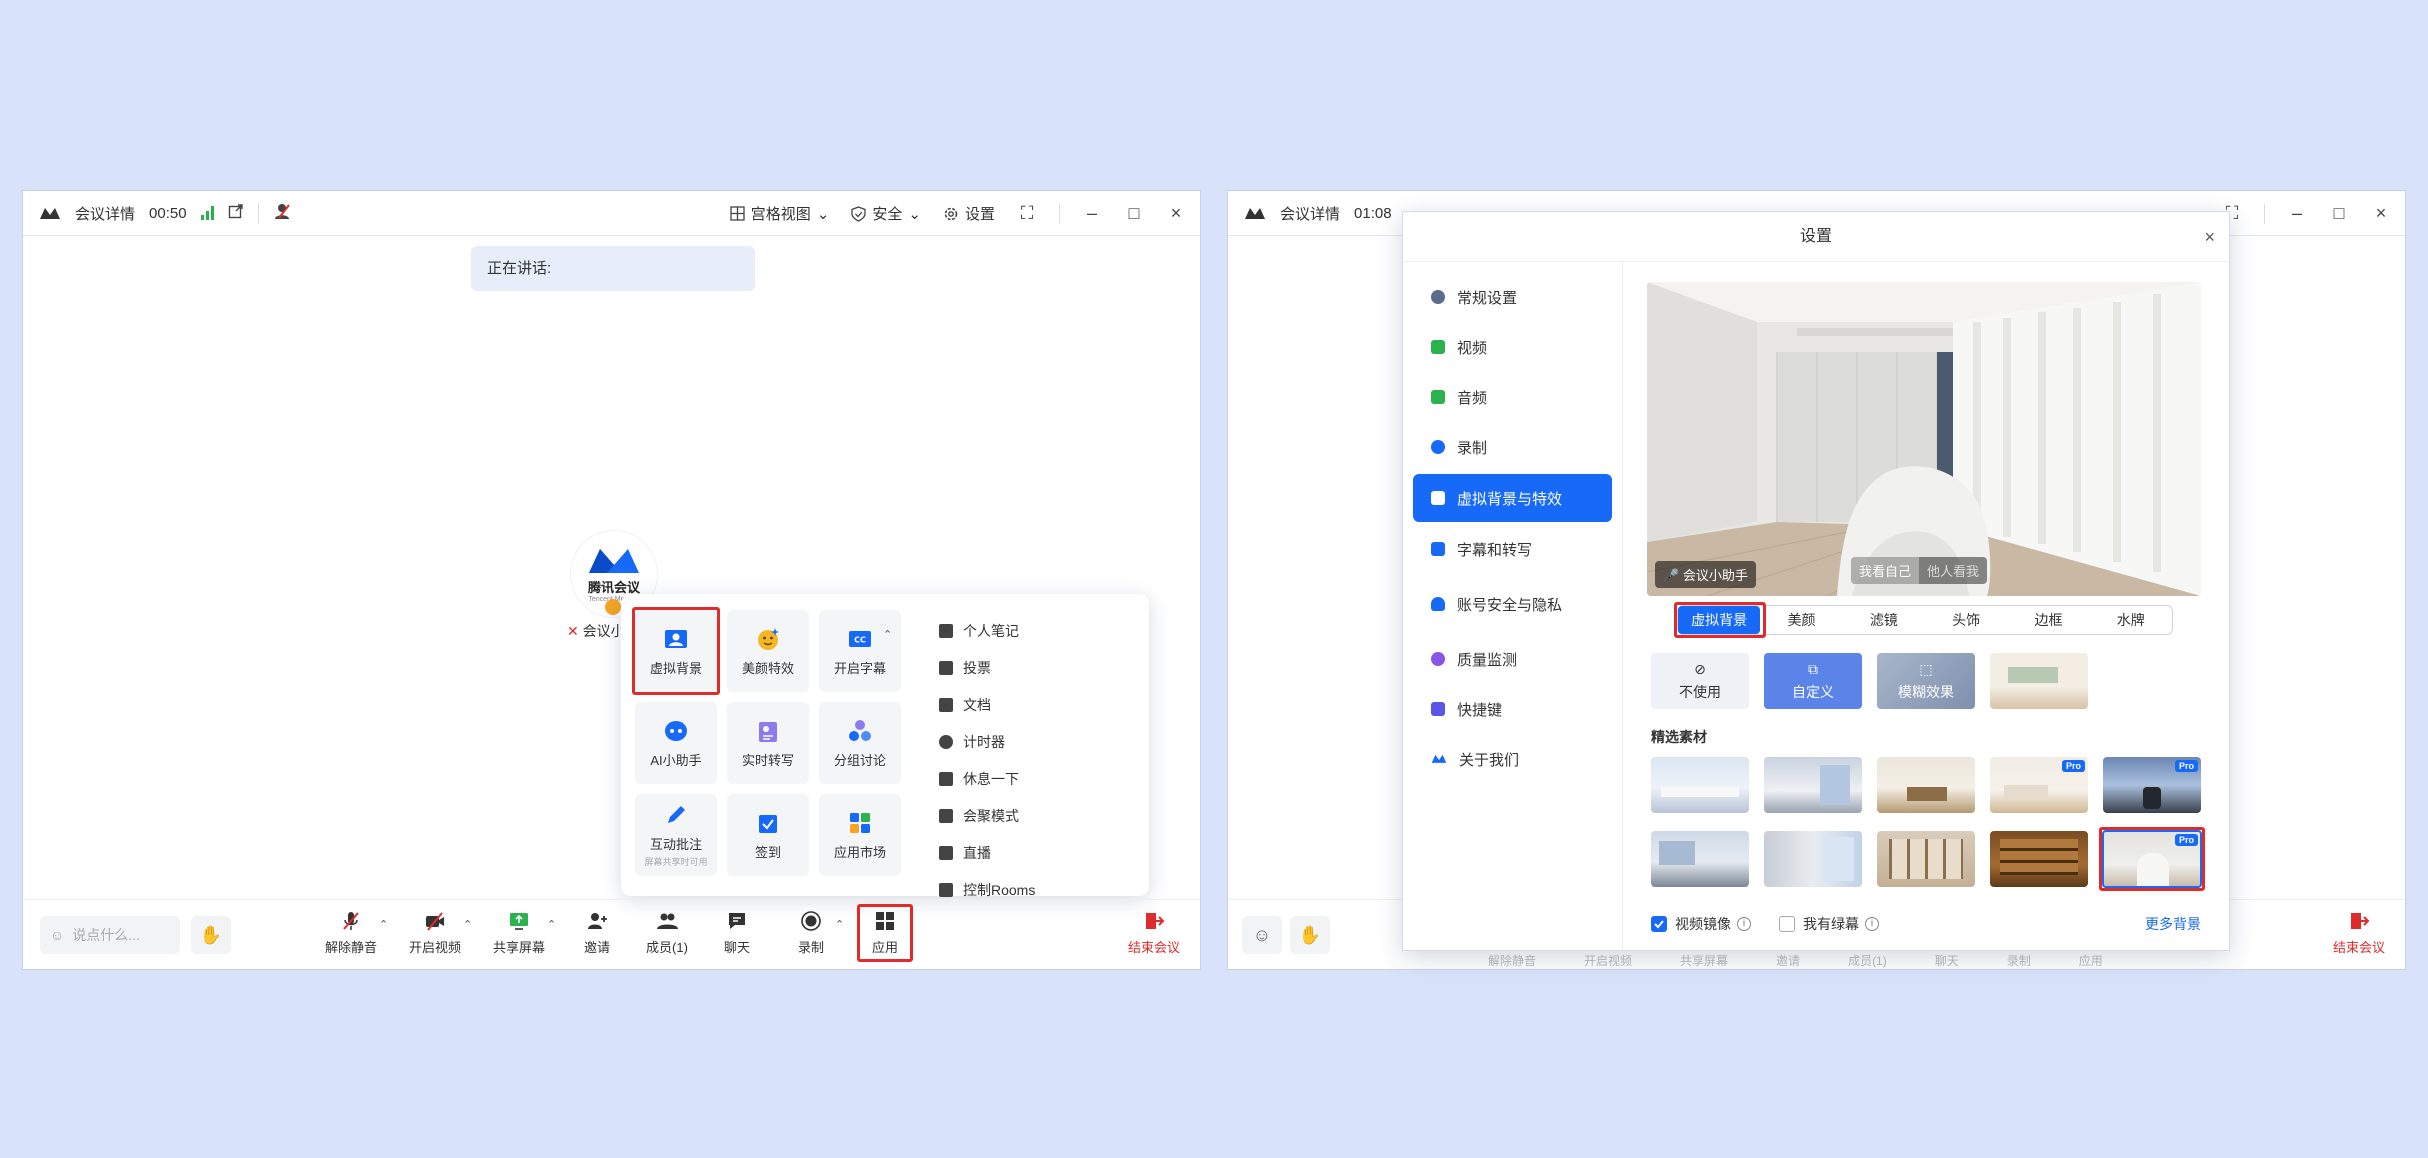 The width and height of the screenshot is (2428, 1158). What do you see at coordinates (1027, 213) in the screenshot?
I see `fullscreen-icon: ⛶` at bounding box center [1027, 213].